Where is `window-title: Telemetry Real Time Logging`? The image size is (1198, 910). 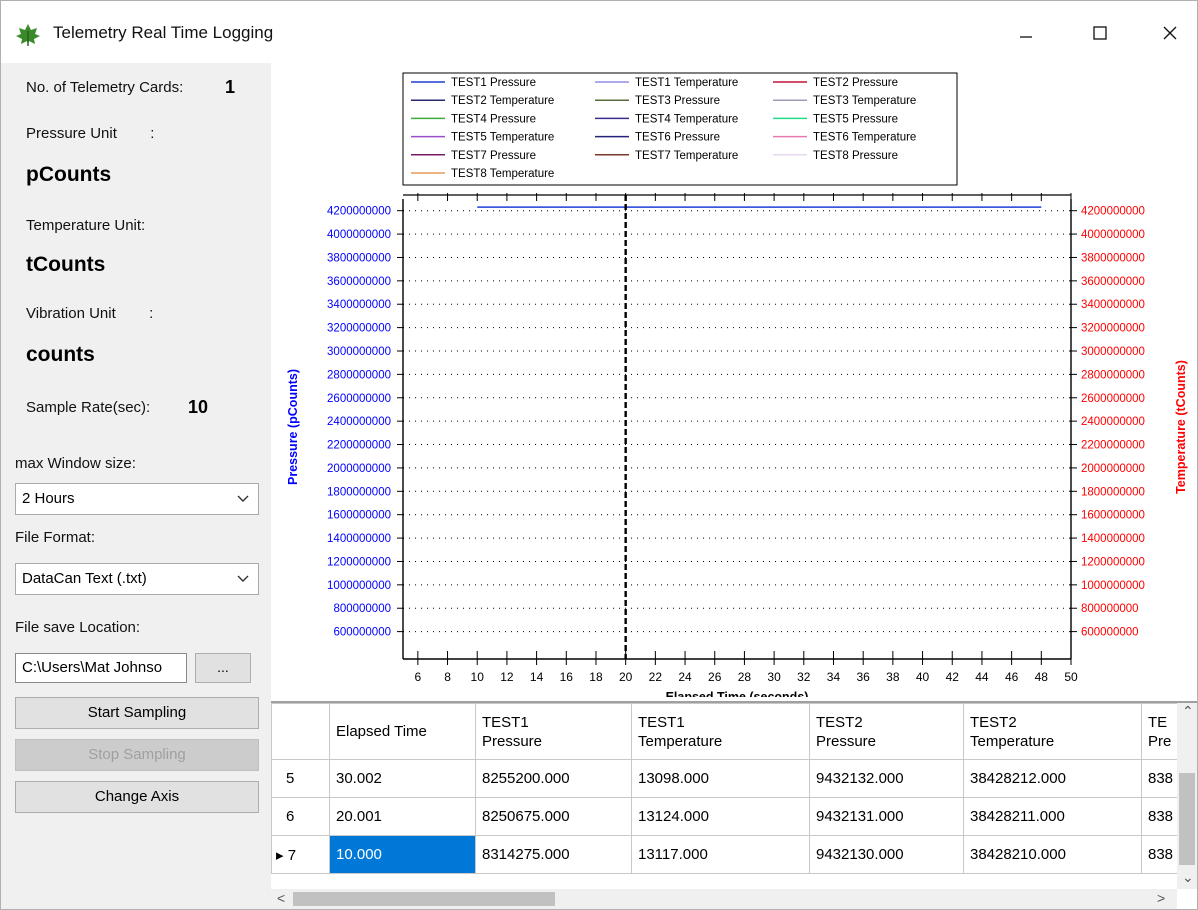
window-title: Telemetry Real Time Logging is located at coordinates (163, 32).